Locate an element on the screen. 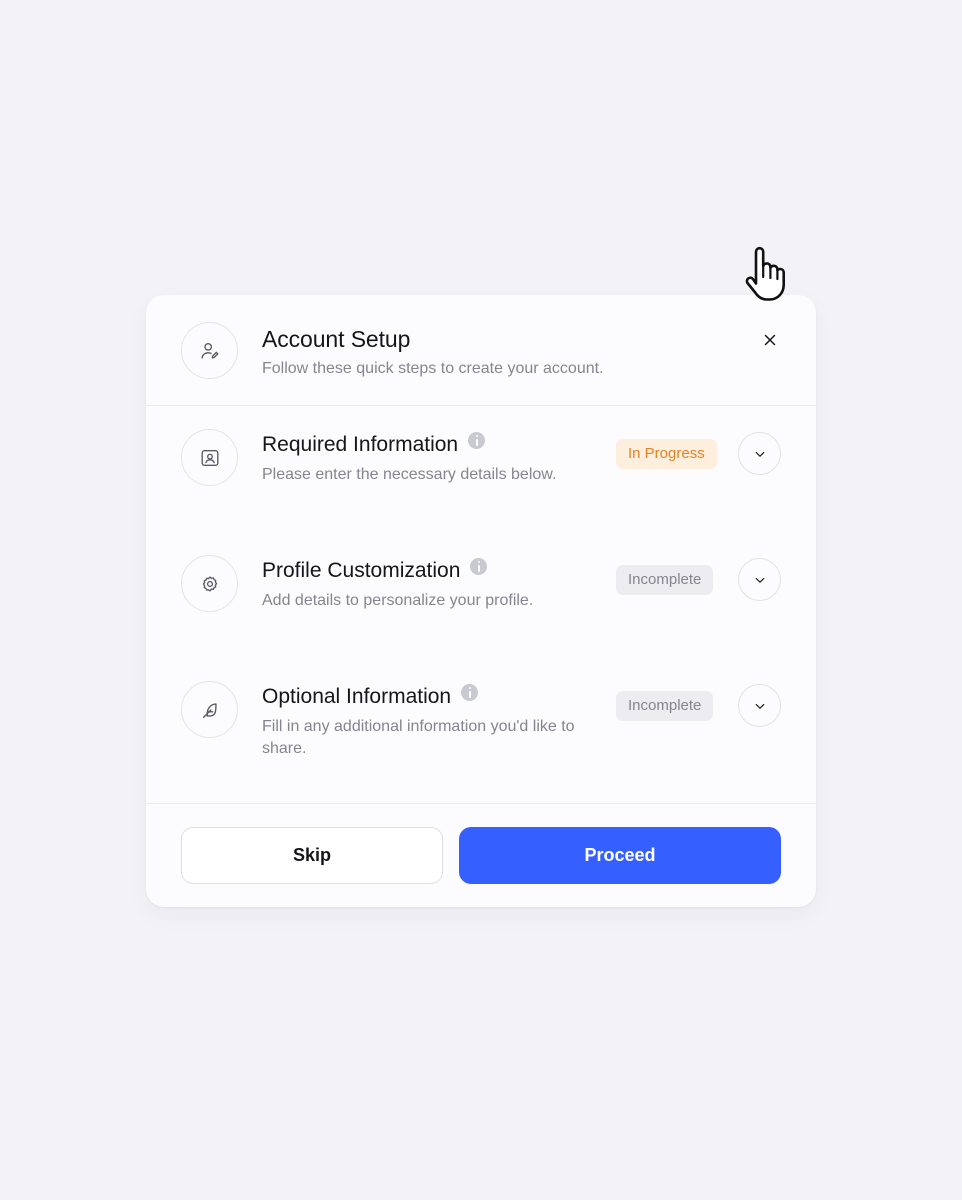 This screenshot has width=962, height=1200. close-icon is located at coordinates (770, 340).